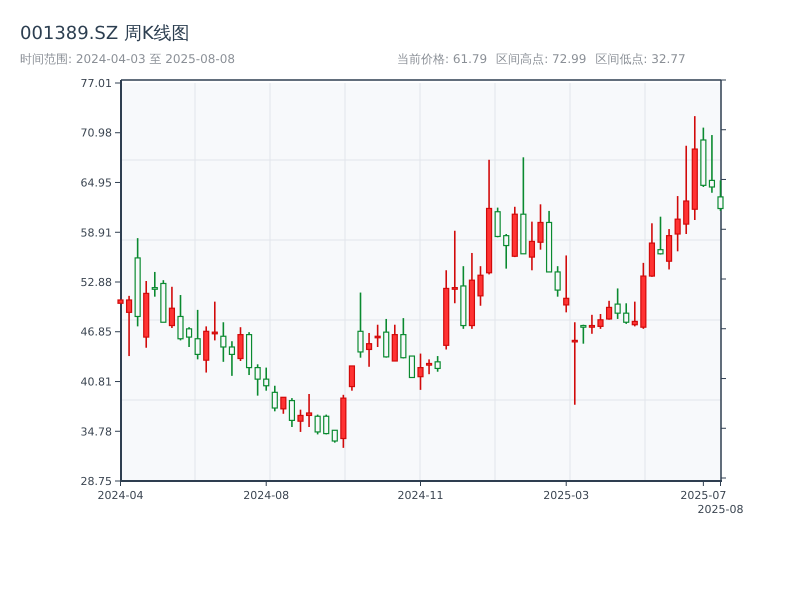  Describe the element at coordinates (703, 495) in the screenshot. I see `x-tick-label: 2025-07` at that location.